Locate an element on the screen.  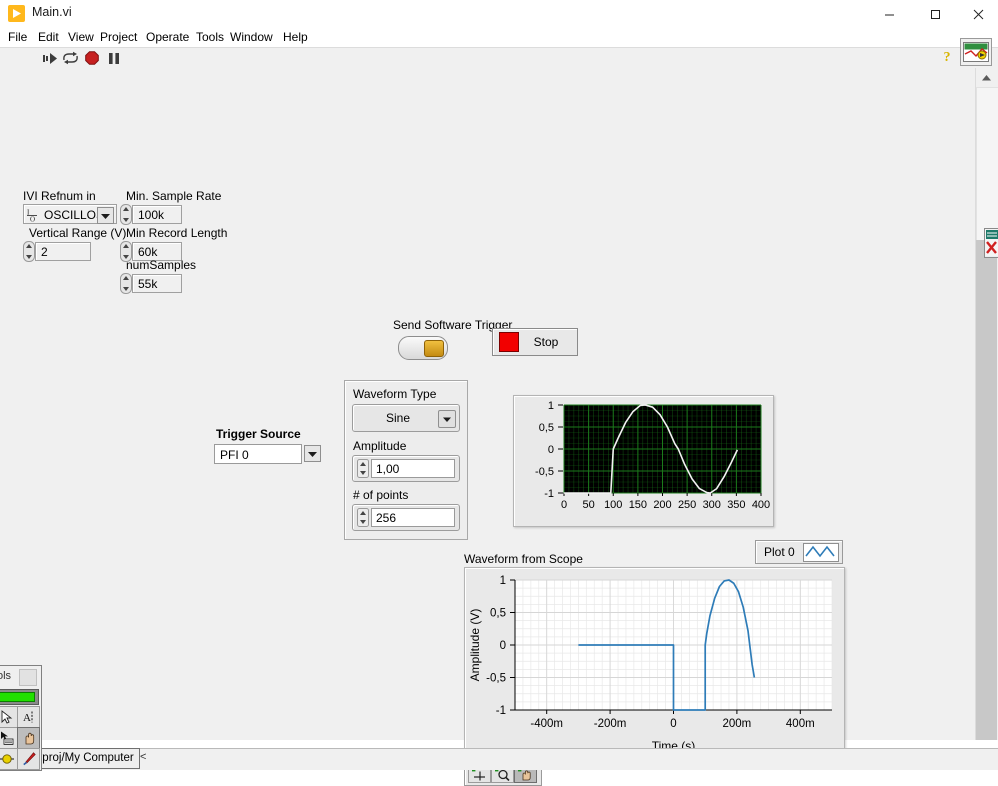
amplitude-control: 1,00 is located at coordinates (406, 468).